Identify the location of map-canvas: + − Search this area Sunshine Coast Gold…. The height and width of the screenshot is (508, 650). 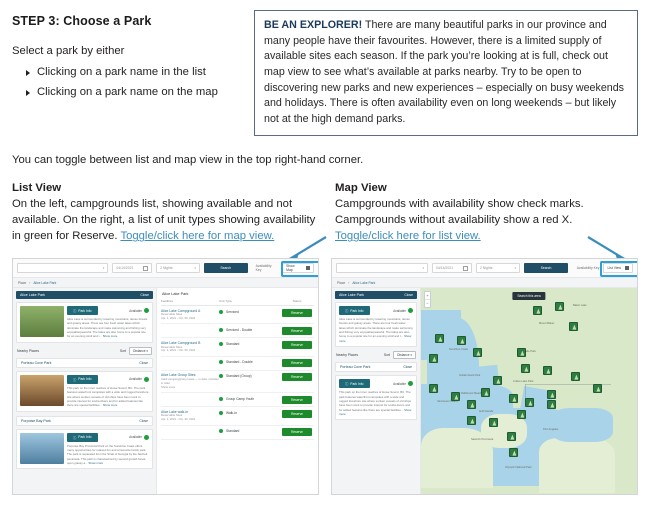
(528, 391).